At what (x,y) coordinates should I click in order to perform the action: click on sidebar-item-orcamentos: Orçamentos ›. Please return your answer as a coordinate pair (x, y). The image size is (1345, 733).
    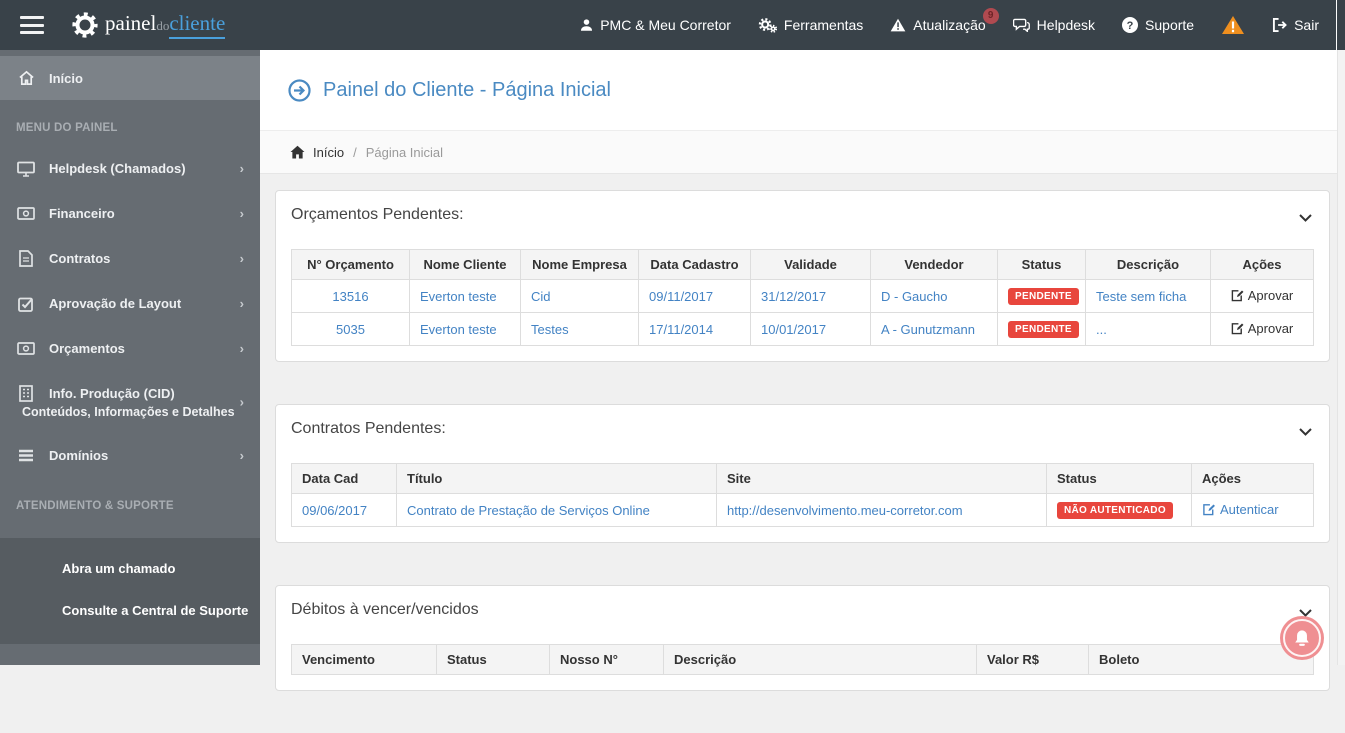
    Looking at the image, I should click on (130, 348).